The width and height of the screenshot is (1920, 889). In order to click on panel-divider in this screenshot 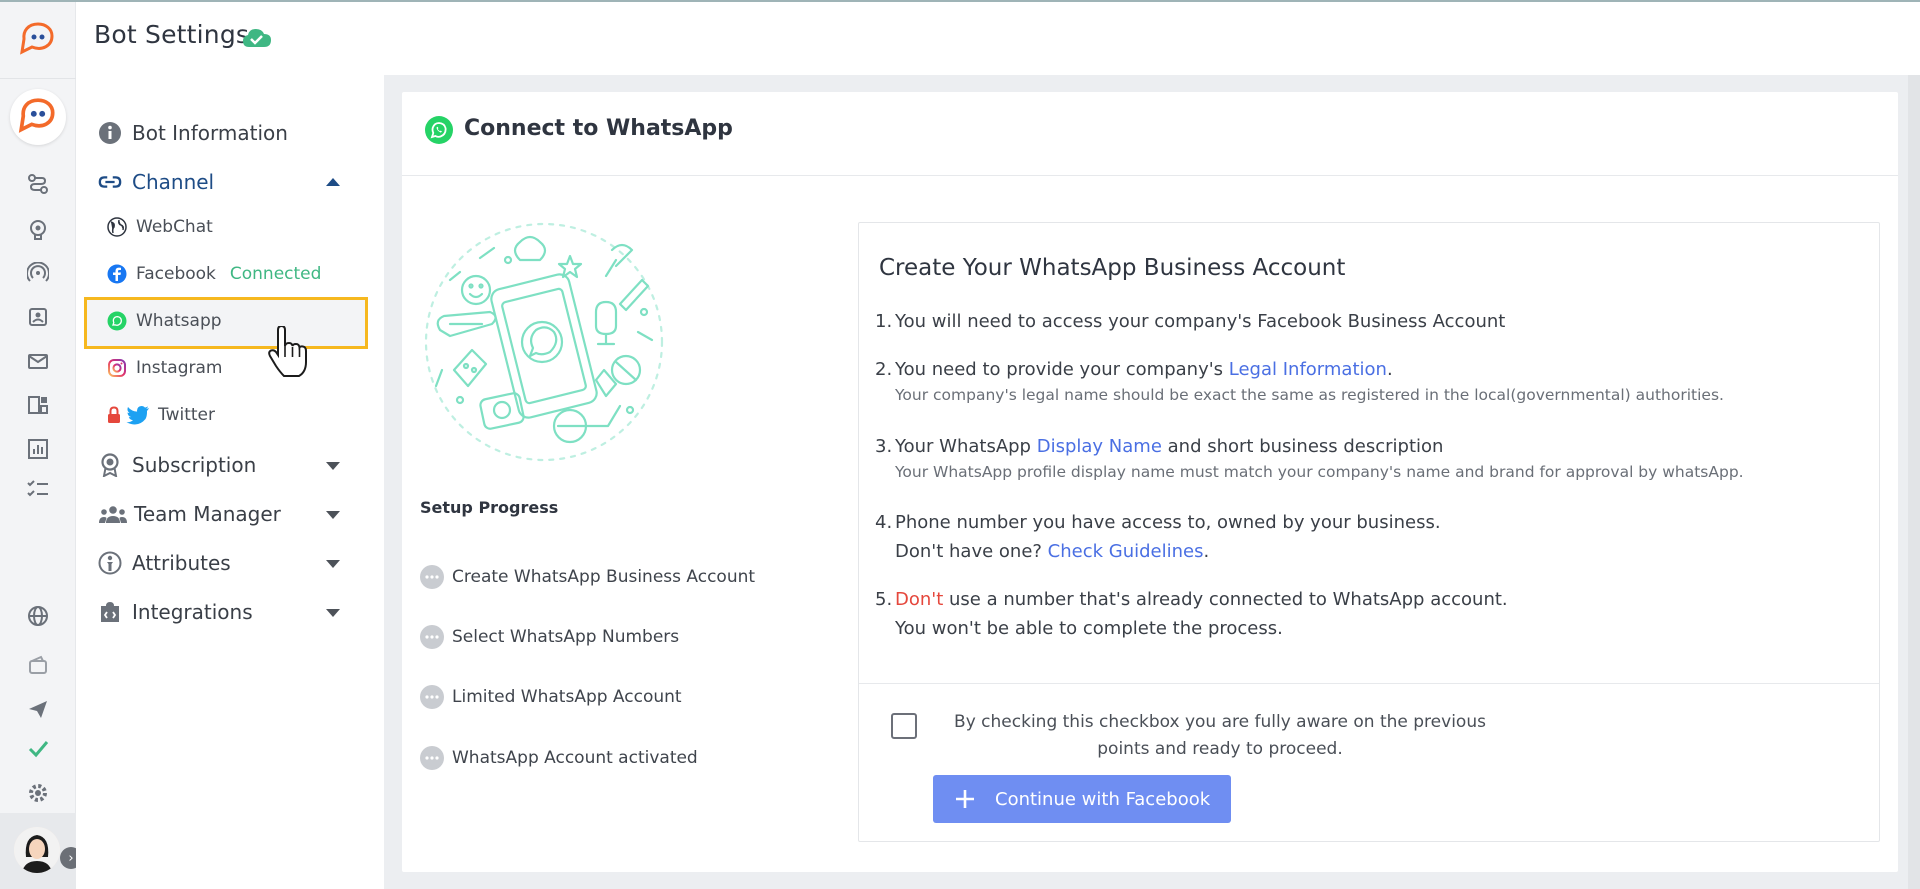, I will do `click(1369, 683)`.